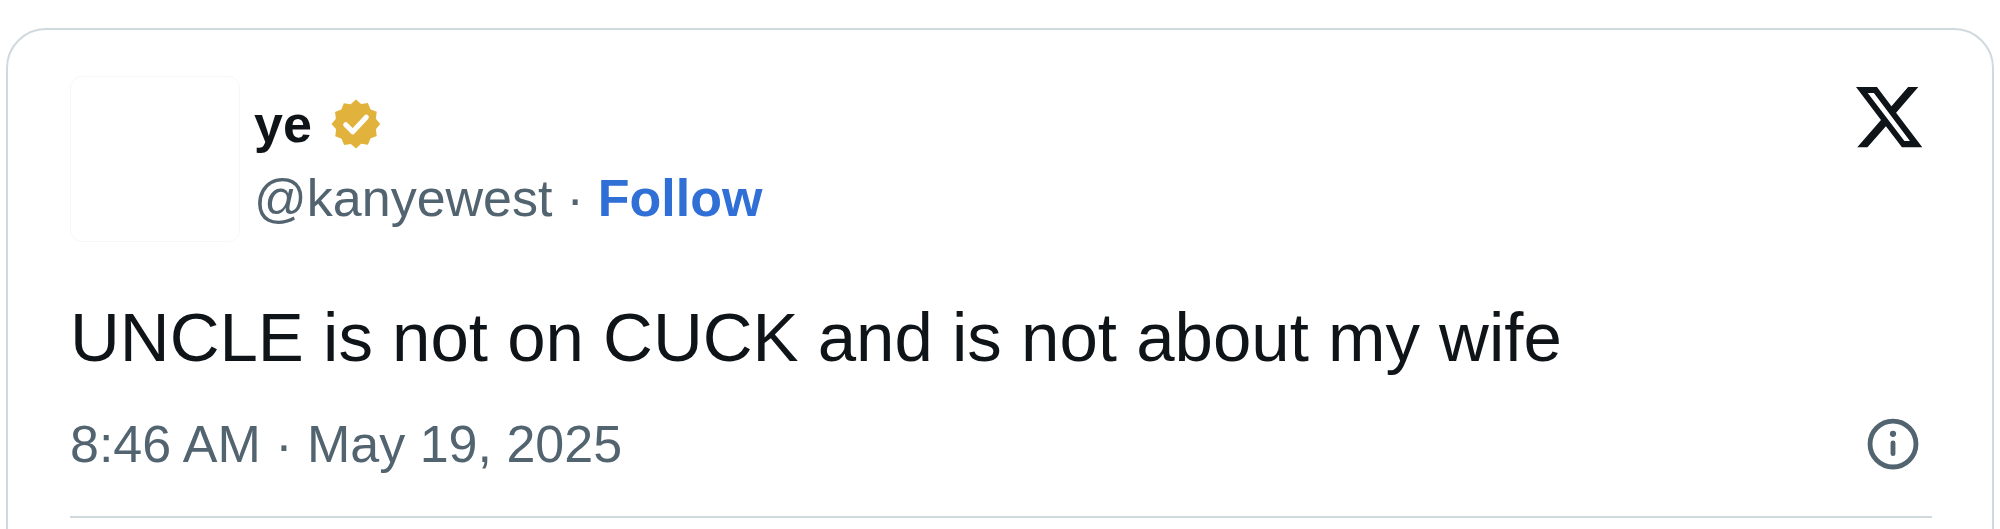 Image resolution: width=2000 pixels, height=529 pixels. Describe the element at coordinates (680, 198) in the screenshot. I see `follow-link: Follow` at that location.